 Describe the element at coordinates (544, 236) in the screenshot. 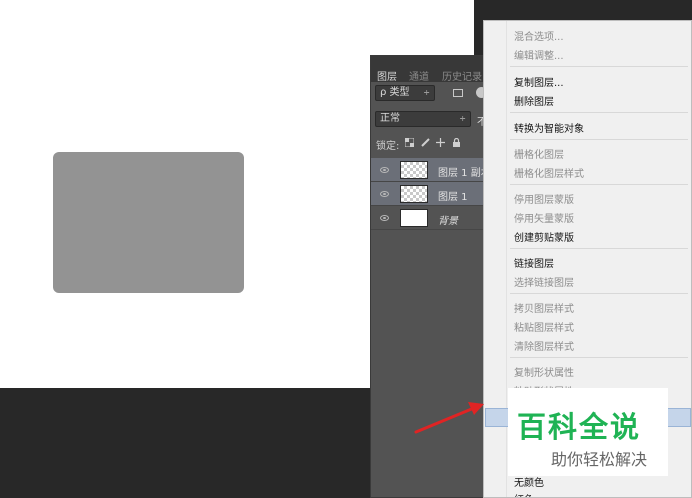

I see `menu-item-create-clipping-mask: 创建剪贴蒙版` at that location.